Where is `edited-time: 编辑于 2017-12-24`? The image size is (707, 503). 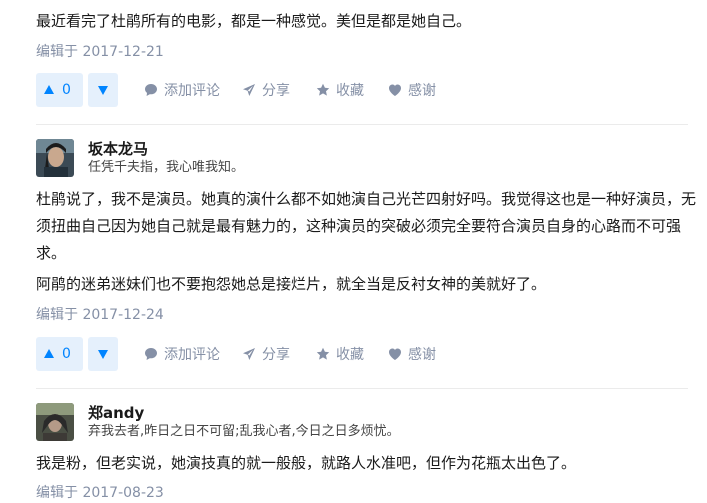 edited-time: 编辑于 2017-12-24 is located at coordinates (100, 315).